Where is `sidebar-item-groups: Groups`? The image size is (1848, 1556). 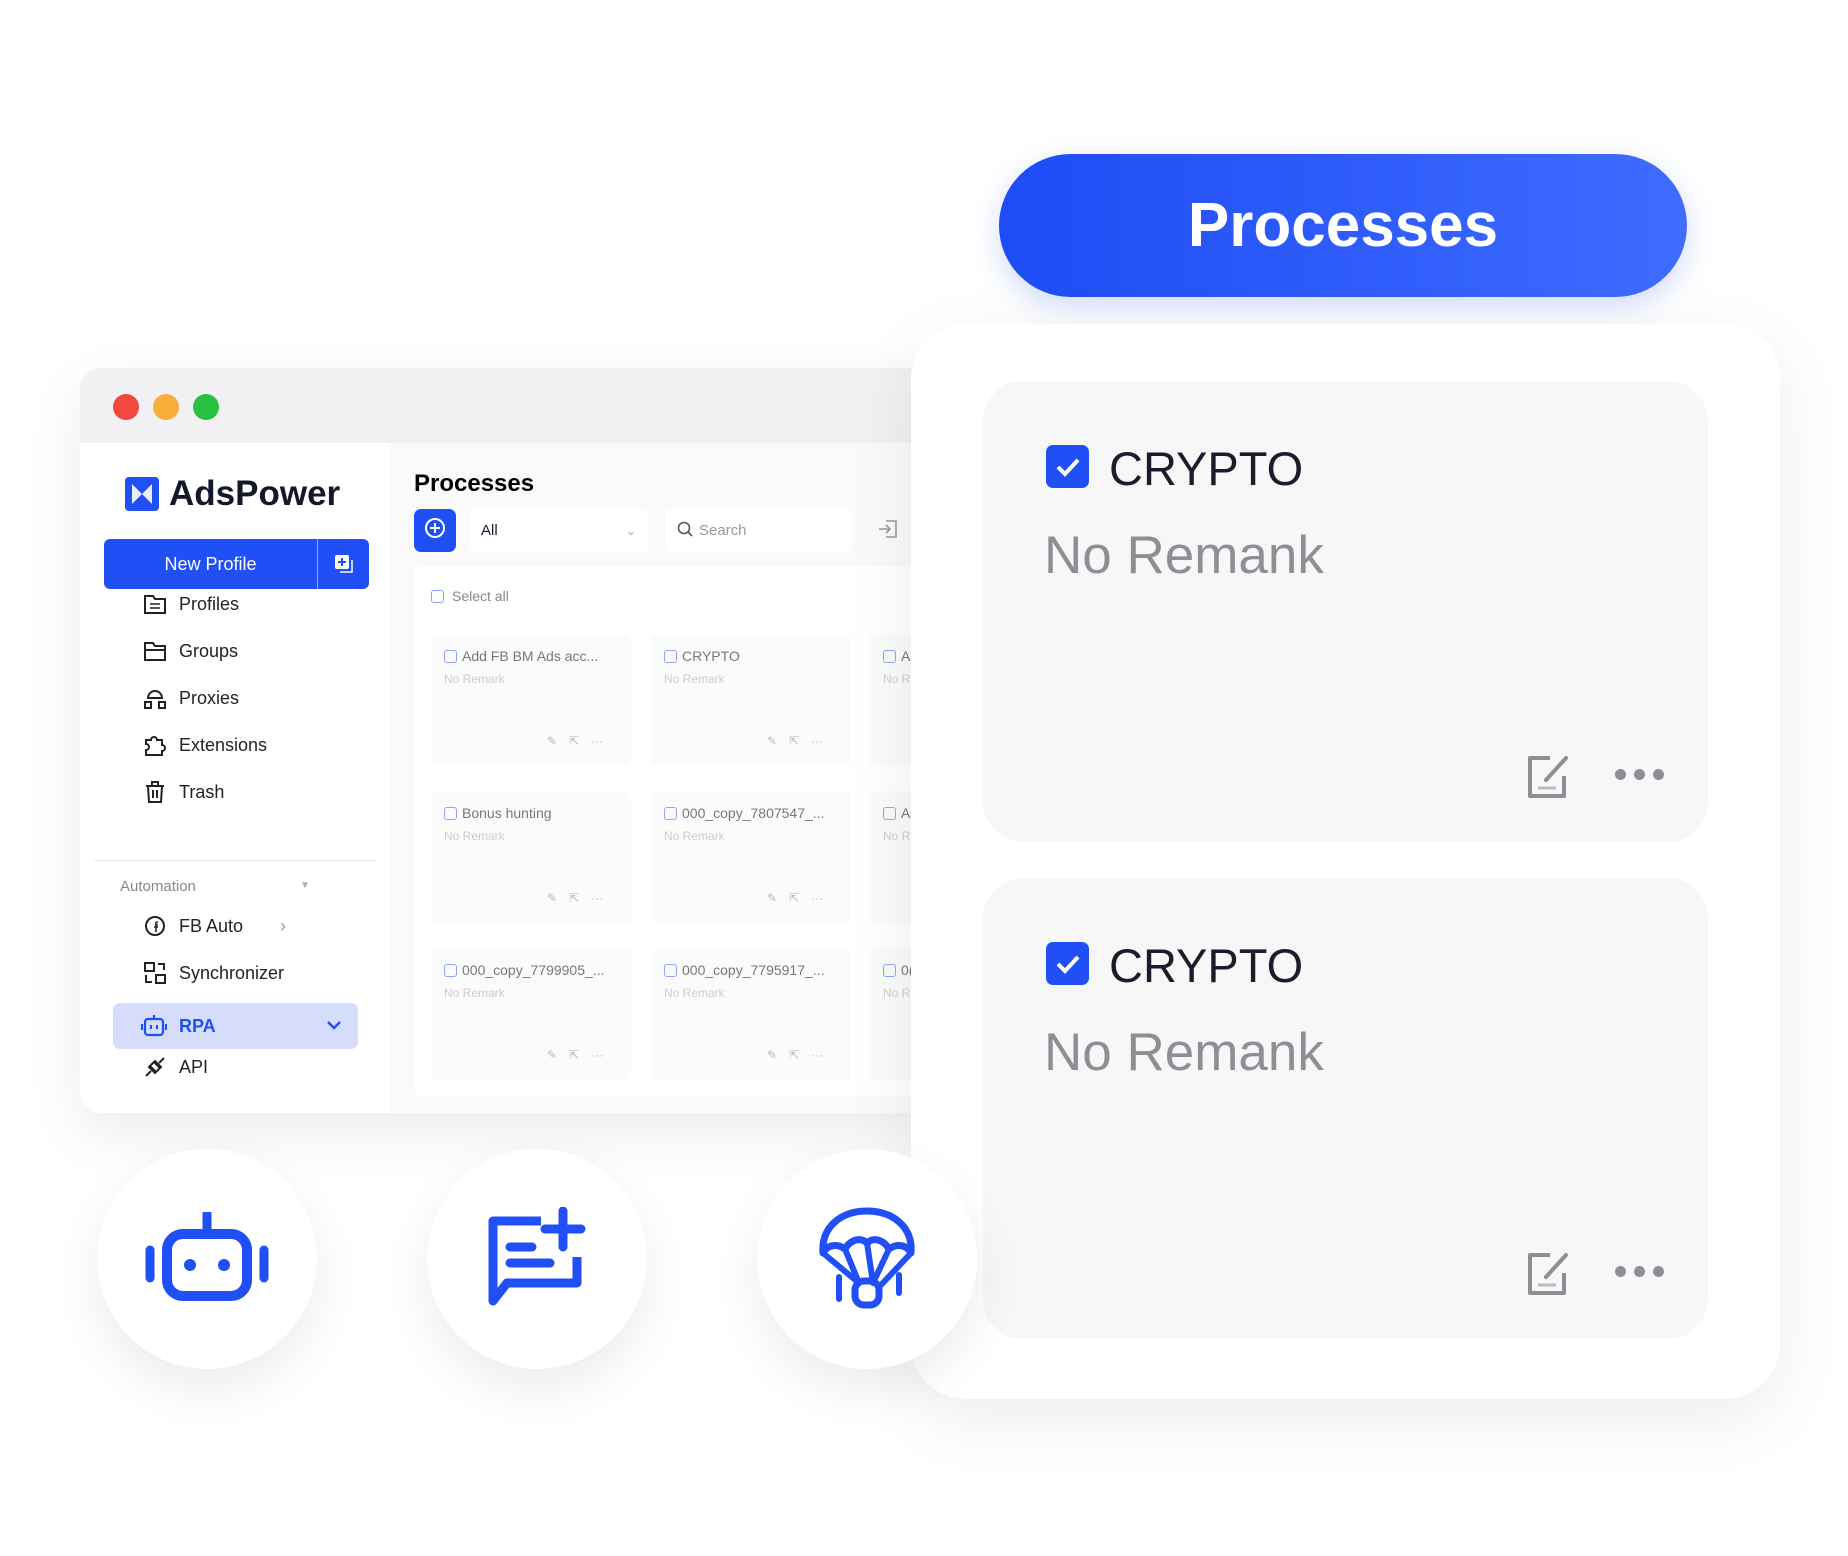
sidebar-item-groups: Groups is located at coordinates (234, 651).